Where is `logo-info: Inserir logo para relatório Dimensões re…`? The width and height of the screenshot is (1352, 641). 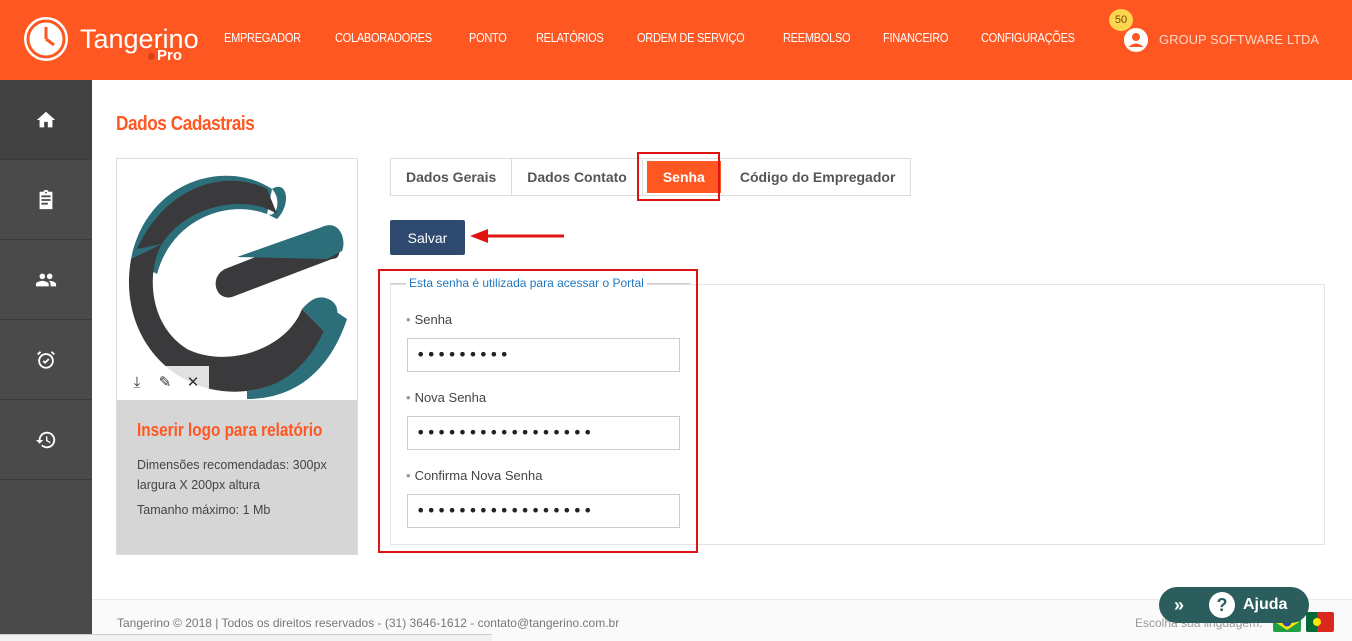 logo-info: Inserir logo para relatório Dimensões re… is located at coordinates (237, 477).